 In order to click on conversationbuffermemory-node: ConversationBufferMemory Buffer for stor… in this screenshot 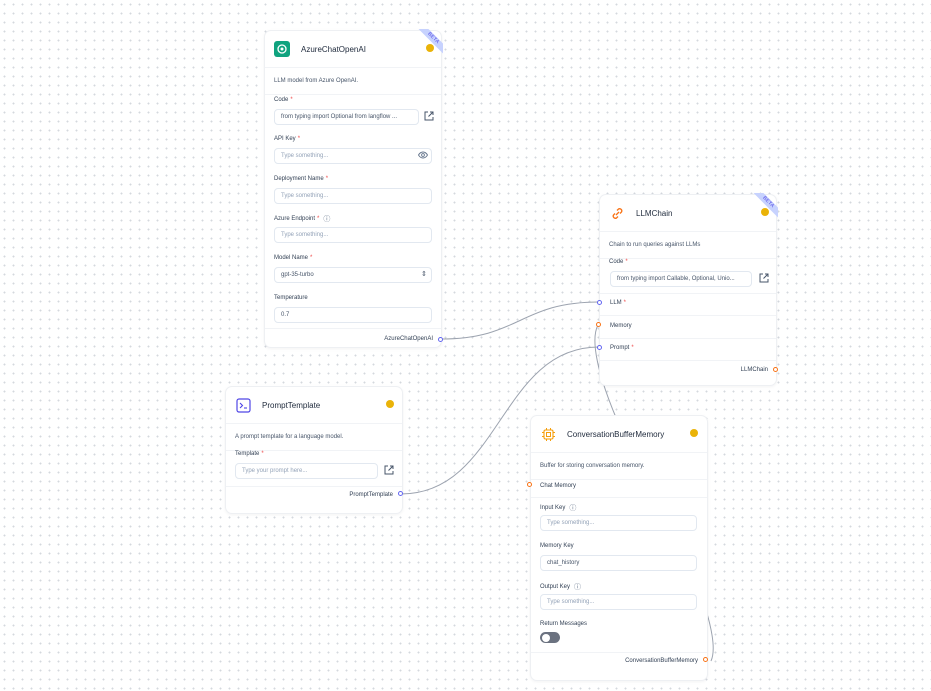, I will do `click(619, 548)`.